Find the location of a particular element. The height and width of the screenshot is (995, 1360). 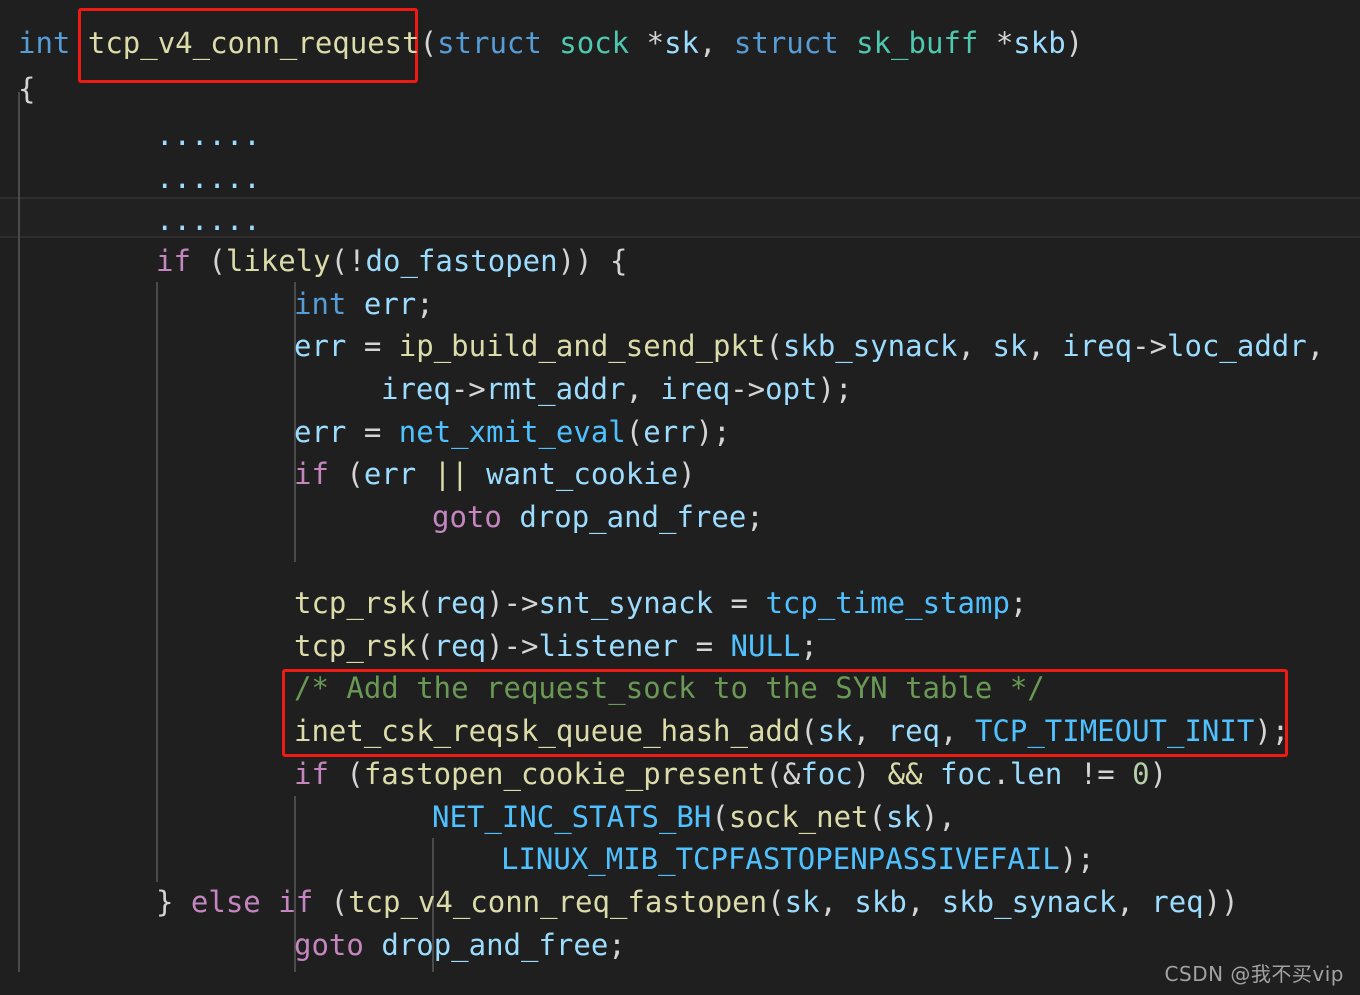

code-token: len is located at coordinates (1036, 774).